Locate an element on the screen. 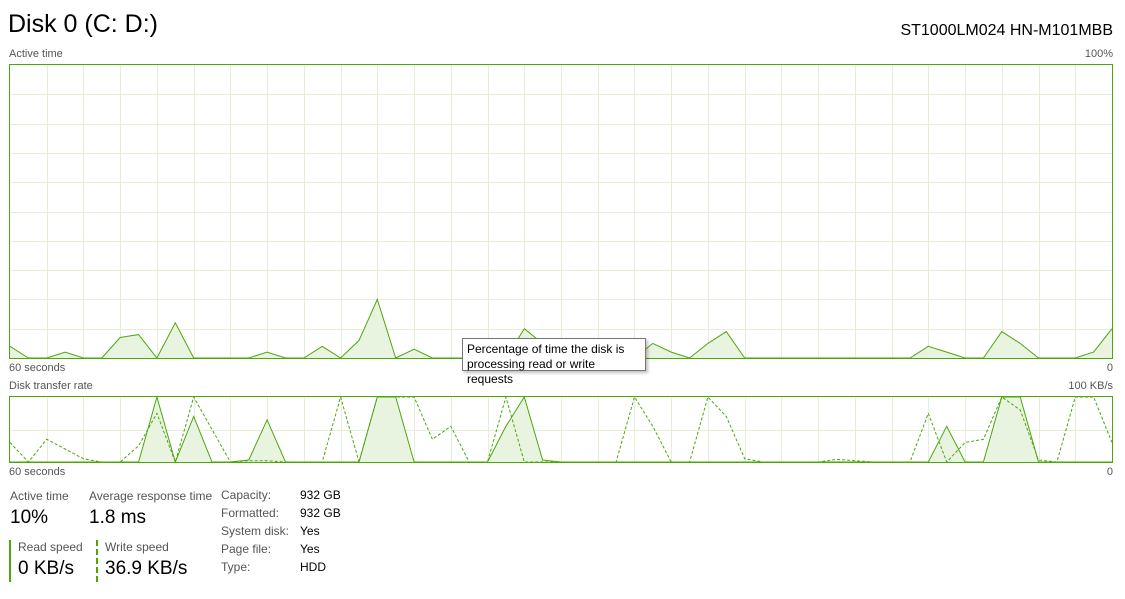  transfer-rate-graph-canvas is located at coordinates (561, 429).